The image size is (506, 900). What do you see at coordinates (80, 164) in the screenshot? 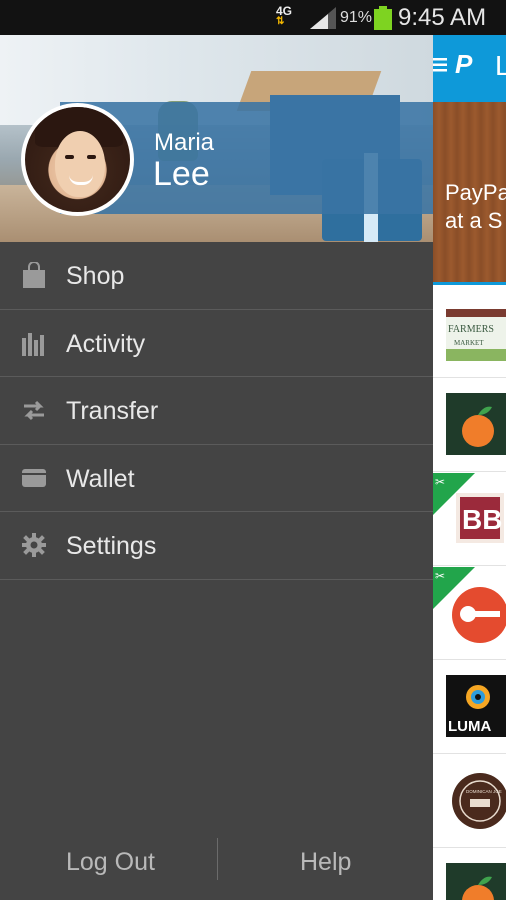
I see `avatar-face` at bounding box center [80, 164].